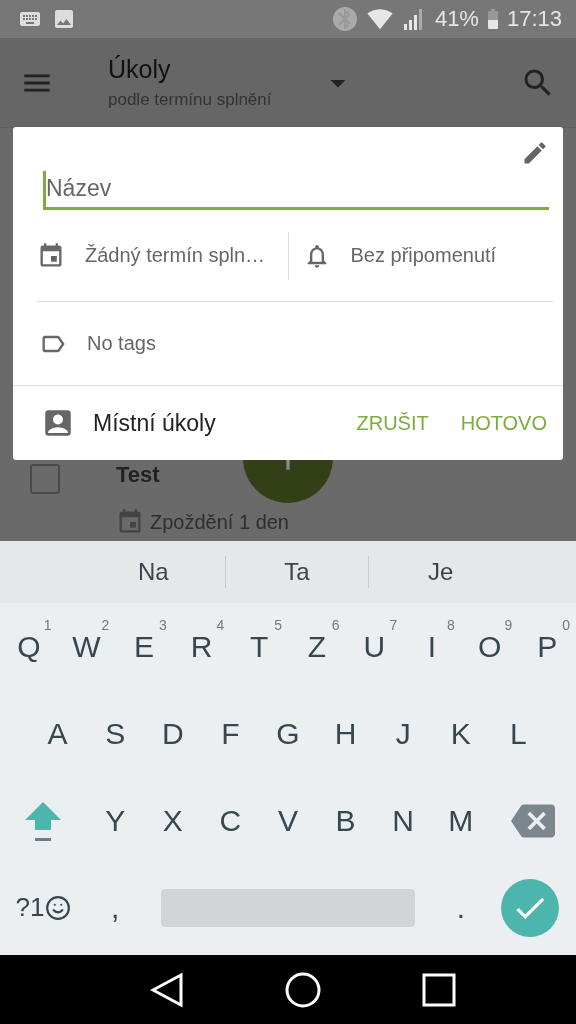 The image size is (576, 1024). I want to click on keyboard-key: N, so click(403, 820).